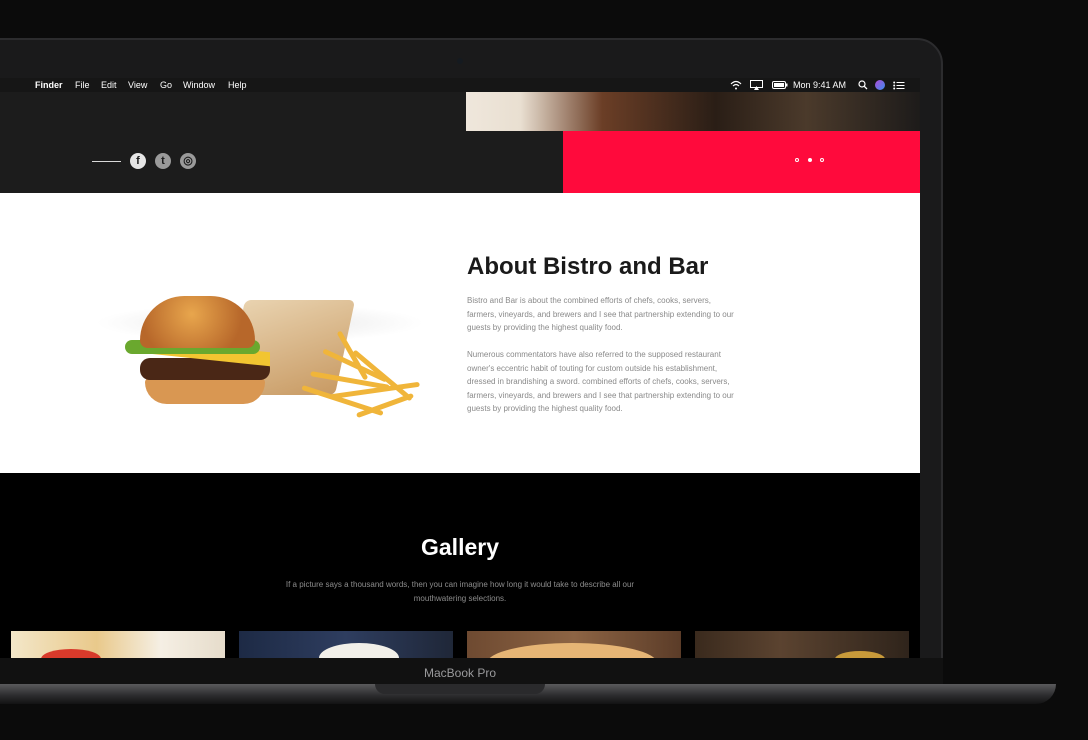  Describe the element at coordinates (109, 85) in the screenshot. I see `menu-edit: Edit` at that location.